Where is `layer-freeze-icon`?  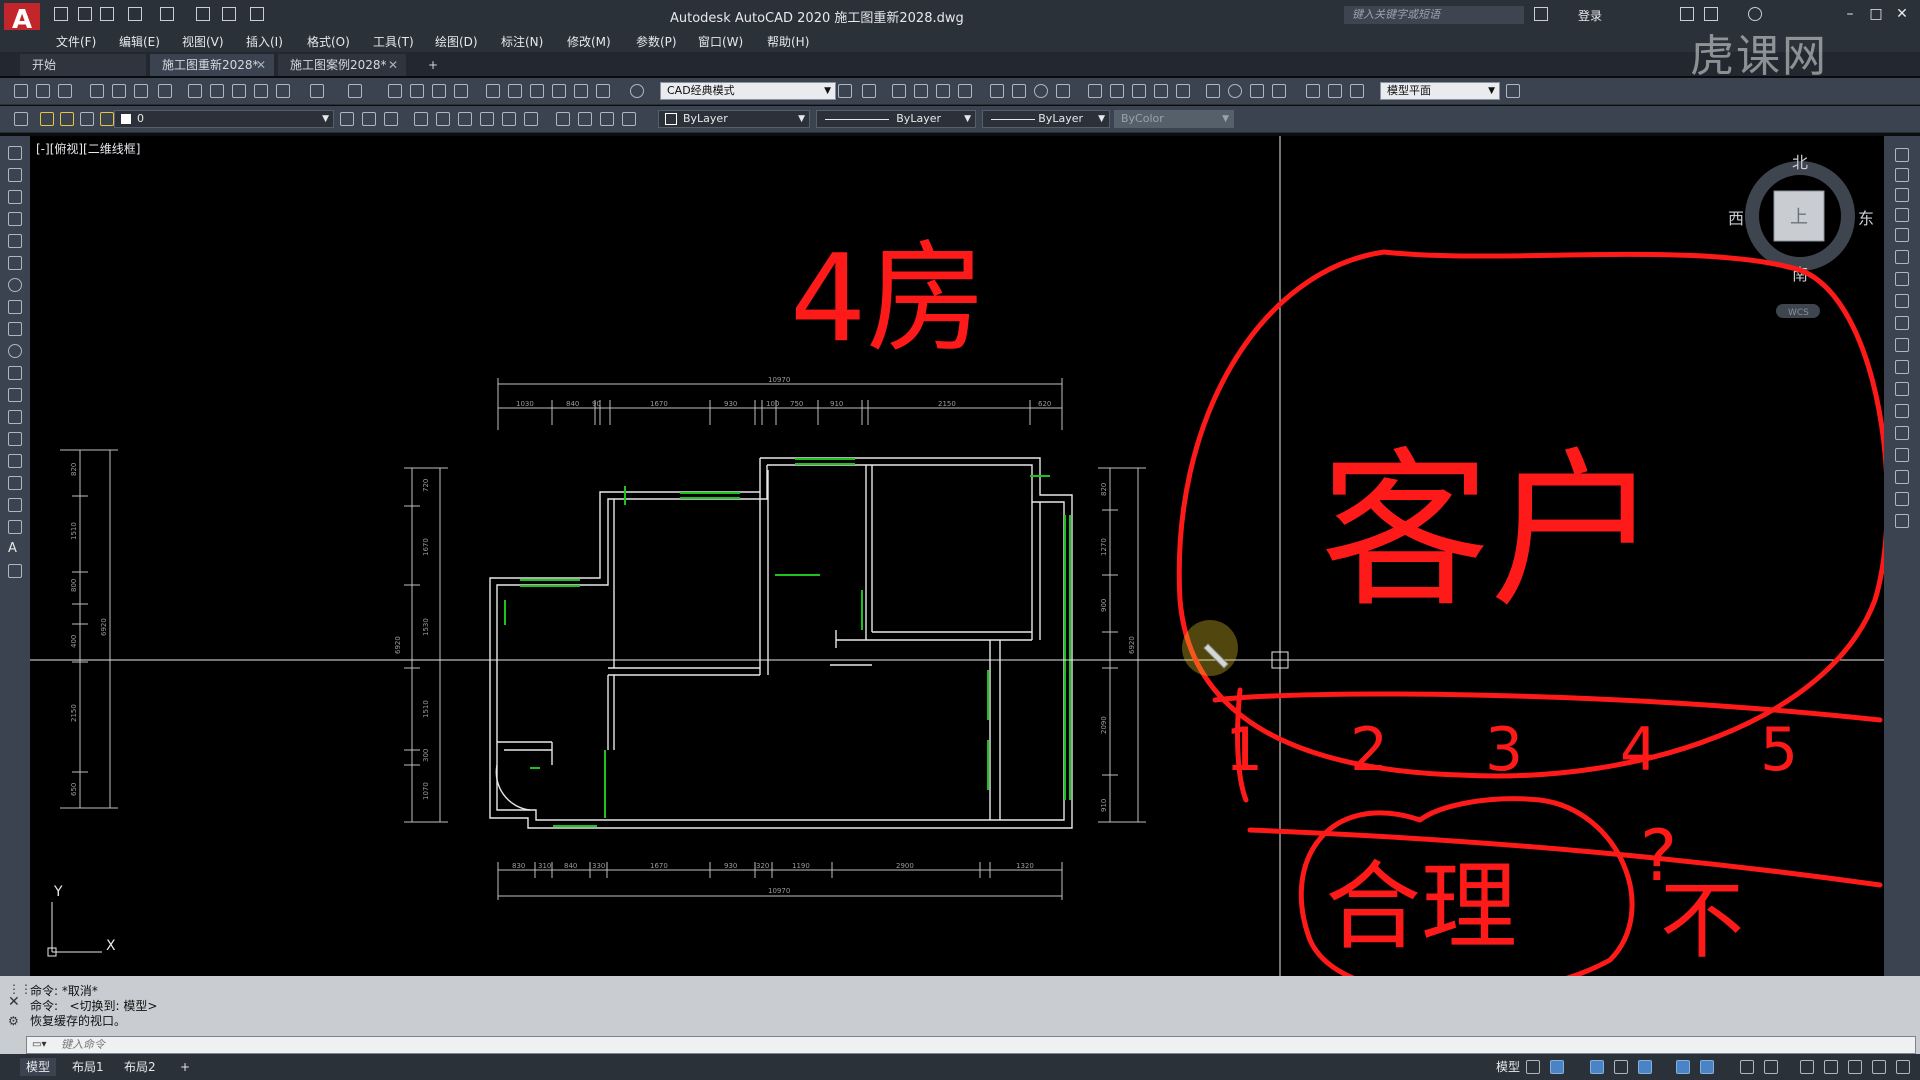
layer-freeze-icon is located at coordinates (487, 119).